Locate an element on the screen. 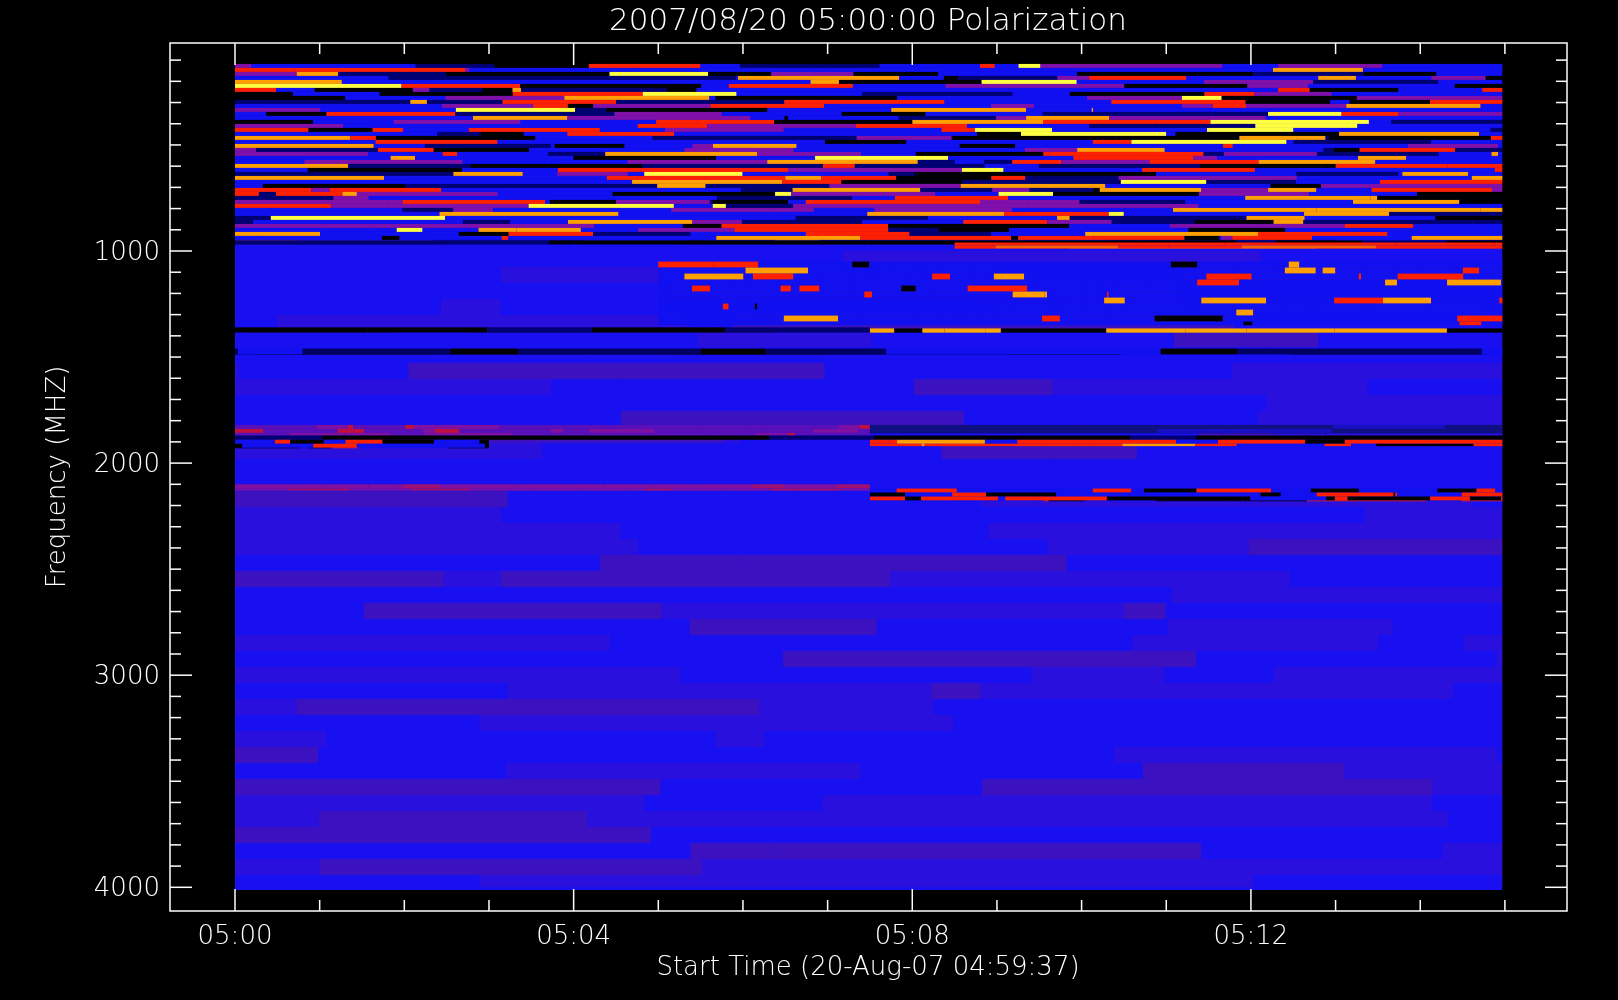 The image size is (1618, 1000). x-axis-label: Start Time (20-Aug-07 04:59:37) is located at coordinates (868, 966).